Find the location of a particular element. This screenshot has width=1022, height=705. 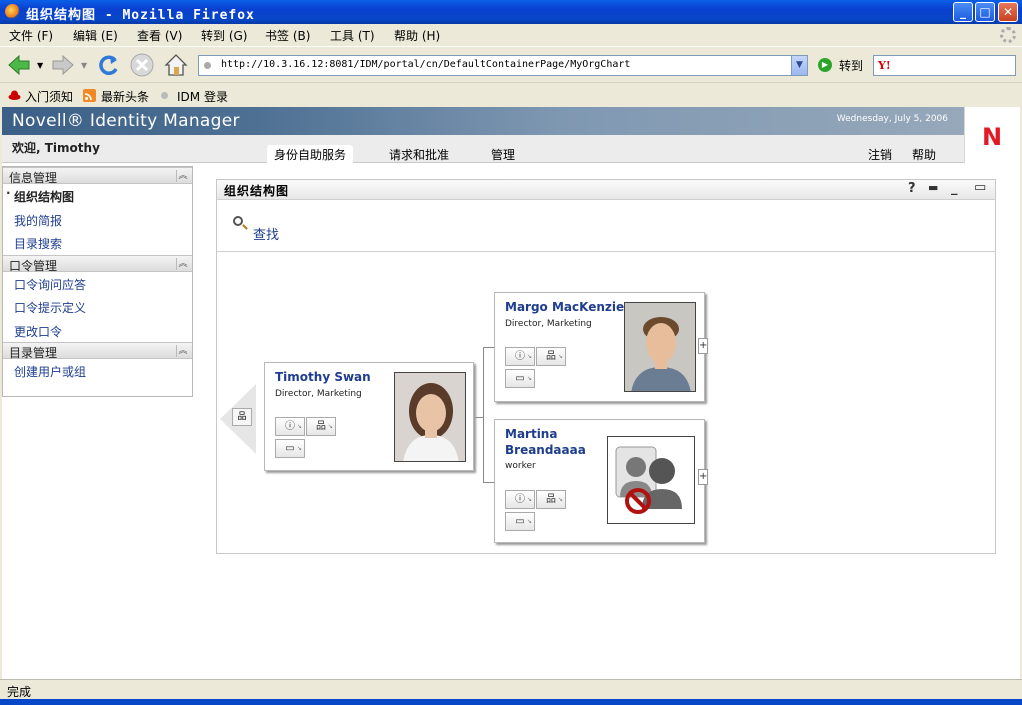

menu-edit: 编辑 (E) is located at coordinates (95, 35).